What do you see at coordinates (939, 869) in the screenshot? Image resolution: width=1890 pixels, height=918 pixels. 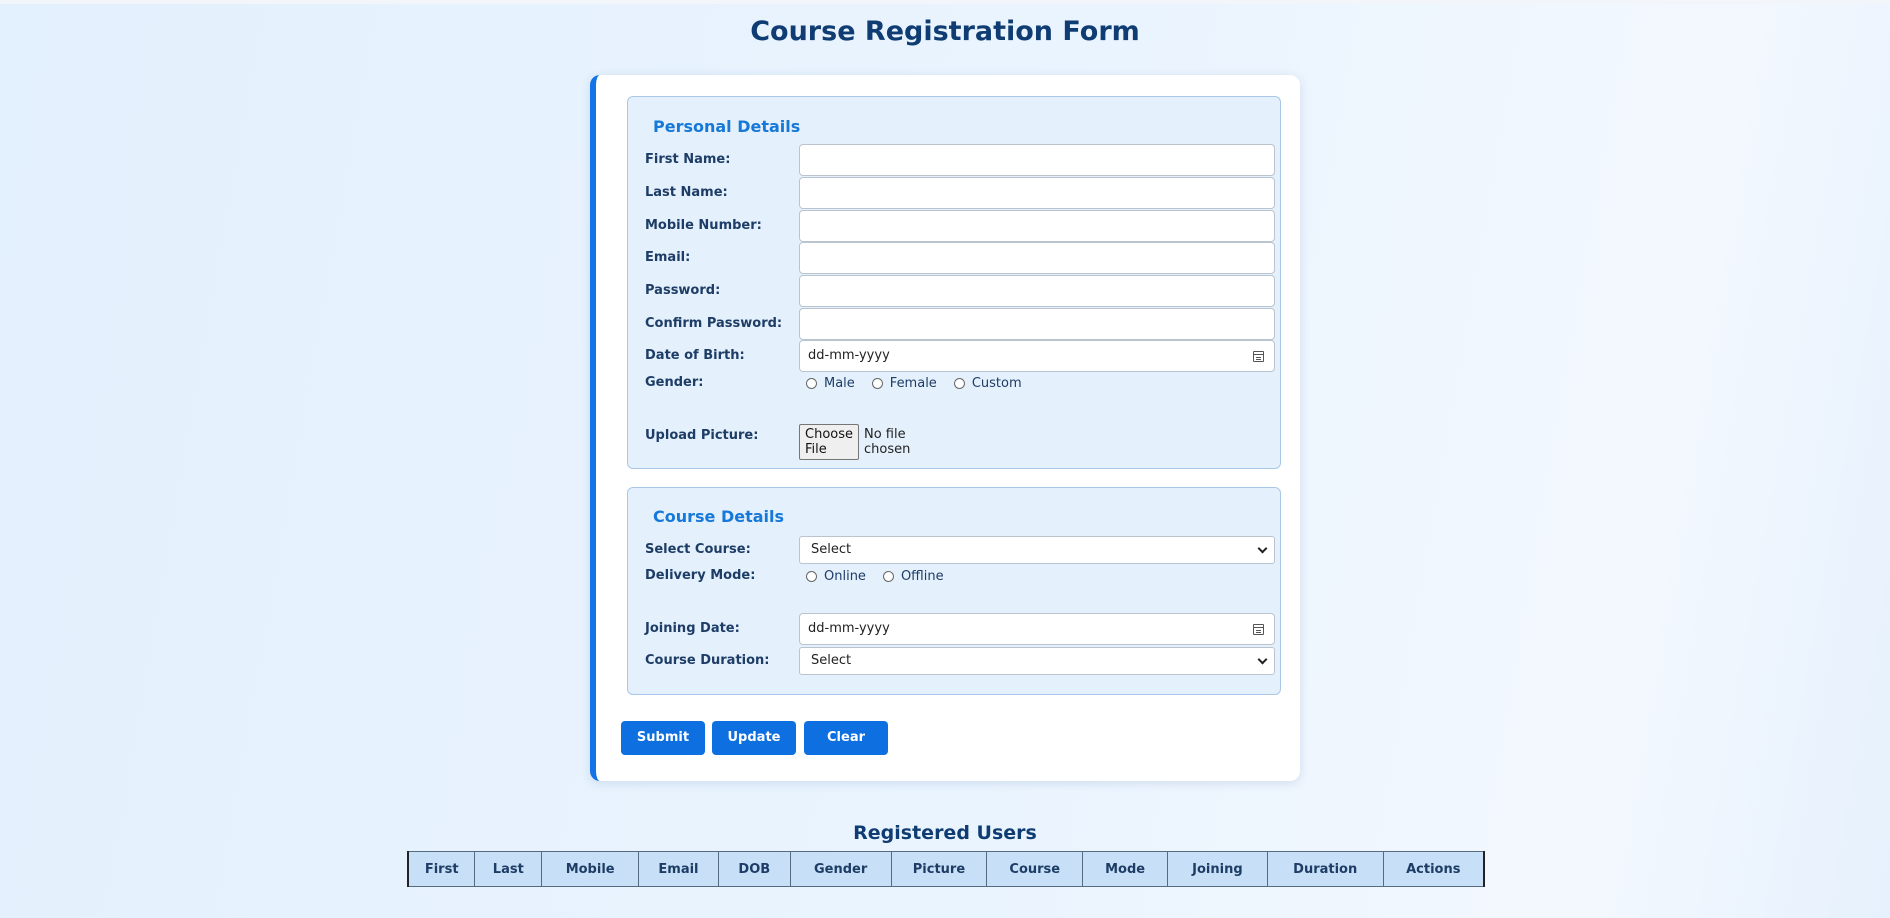 I see `column-header-picture: Picture` at bounding box center [939, 869].